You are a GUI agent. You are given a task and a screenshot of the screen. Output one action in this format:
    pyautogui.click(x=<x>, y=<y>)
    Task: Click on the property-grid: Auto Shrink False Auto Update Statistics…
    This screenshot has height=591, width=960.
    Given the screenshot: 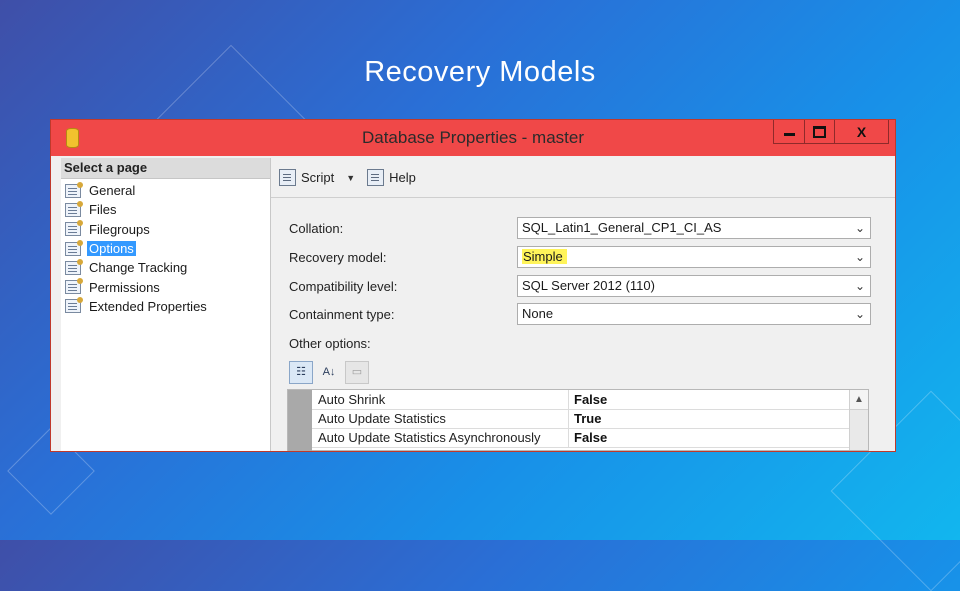 What is the action you would take?
    pyautogui.click(x=578, y=420)
    